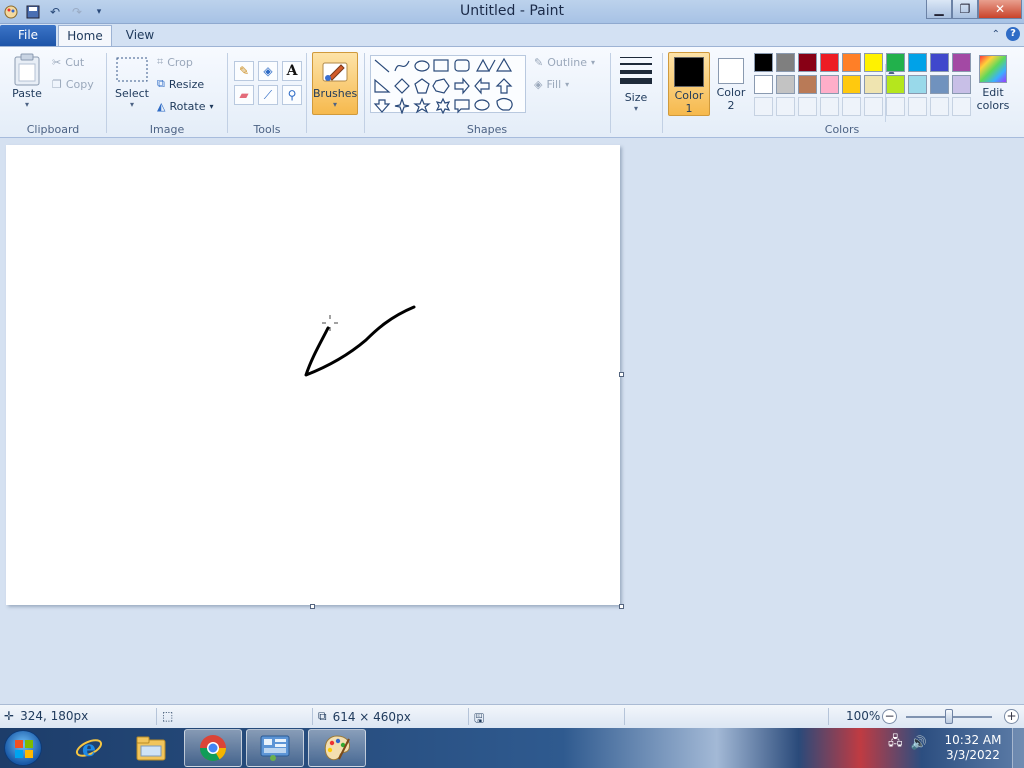  I want to click on taskbar-clock: 10:32 AM 3/3/2022, so click(973, 748).